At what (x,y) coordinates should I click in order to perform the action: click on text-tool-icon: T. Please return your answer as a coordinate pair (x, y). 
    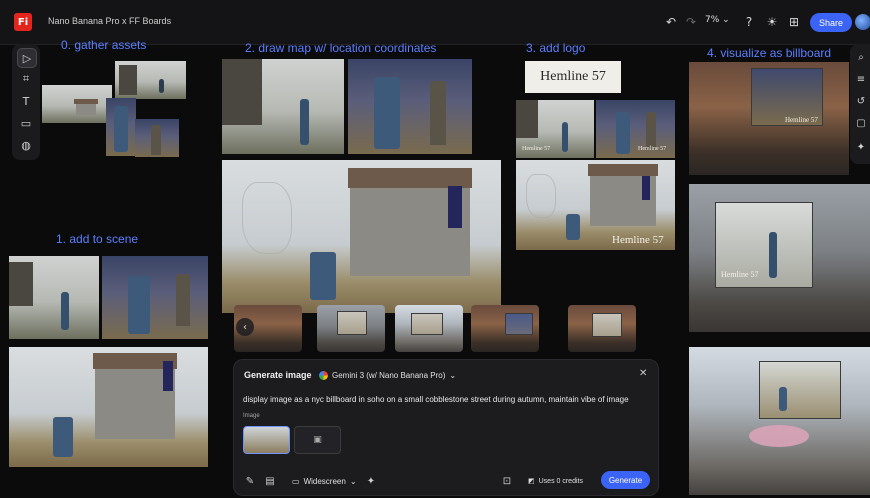
    Looking at the image, I should click on (26, 101).